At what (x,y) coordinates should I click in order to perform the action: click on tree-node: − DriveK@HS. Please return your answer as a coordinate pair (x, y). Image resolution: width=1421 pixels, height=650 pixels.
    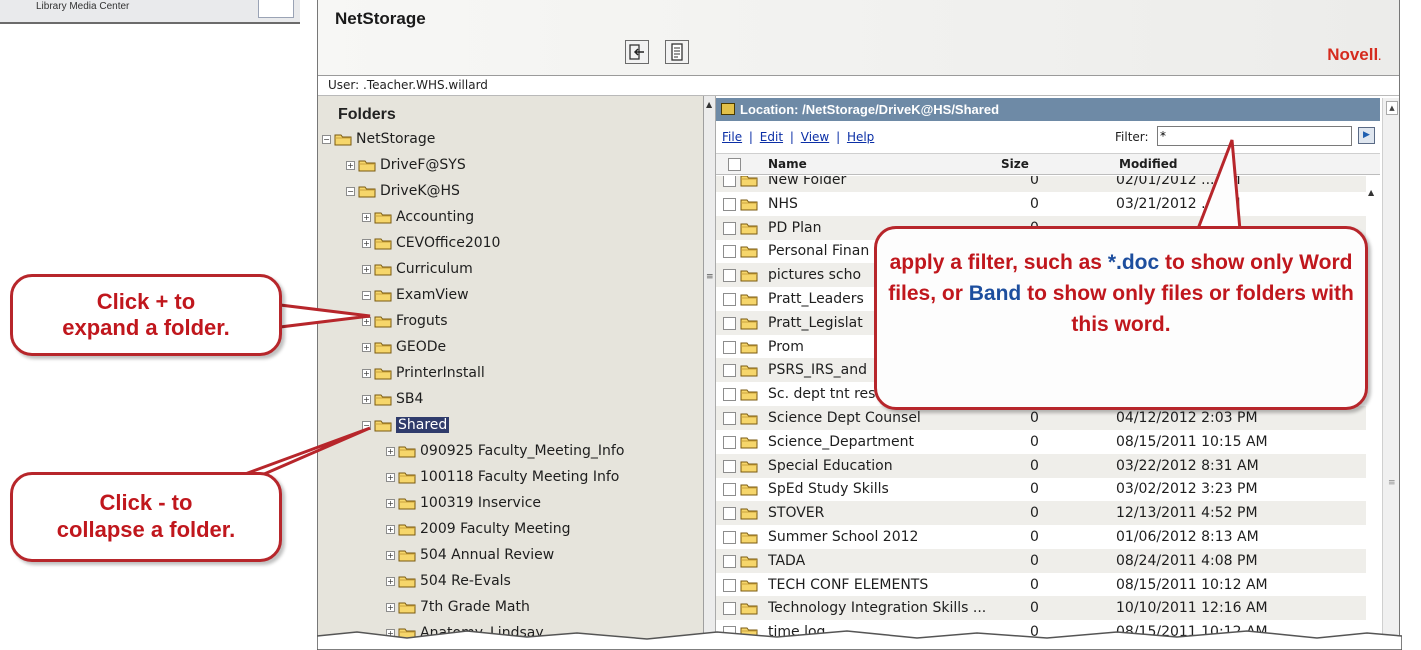
    Looking at the image, I should click on (403, 191).